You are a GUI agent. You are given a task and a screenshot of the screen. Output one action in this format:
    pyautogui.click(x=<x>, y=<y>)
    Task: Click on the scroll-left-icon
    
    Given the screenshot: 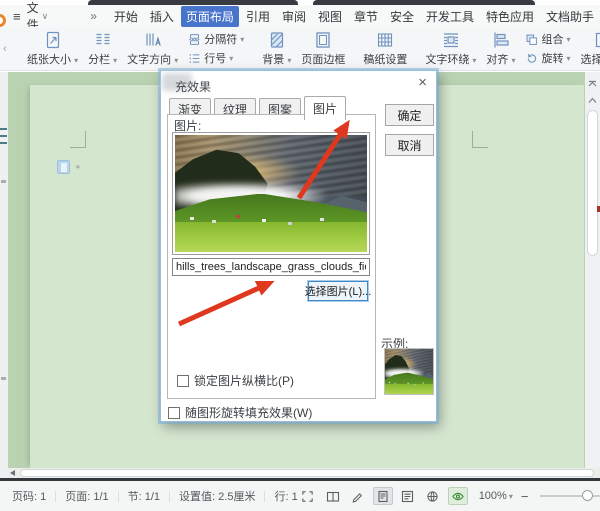 What is the action you would take?
    pyautogui.click(x=12, y=473)
    